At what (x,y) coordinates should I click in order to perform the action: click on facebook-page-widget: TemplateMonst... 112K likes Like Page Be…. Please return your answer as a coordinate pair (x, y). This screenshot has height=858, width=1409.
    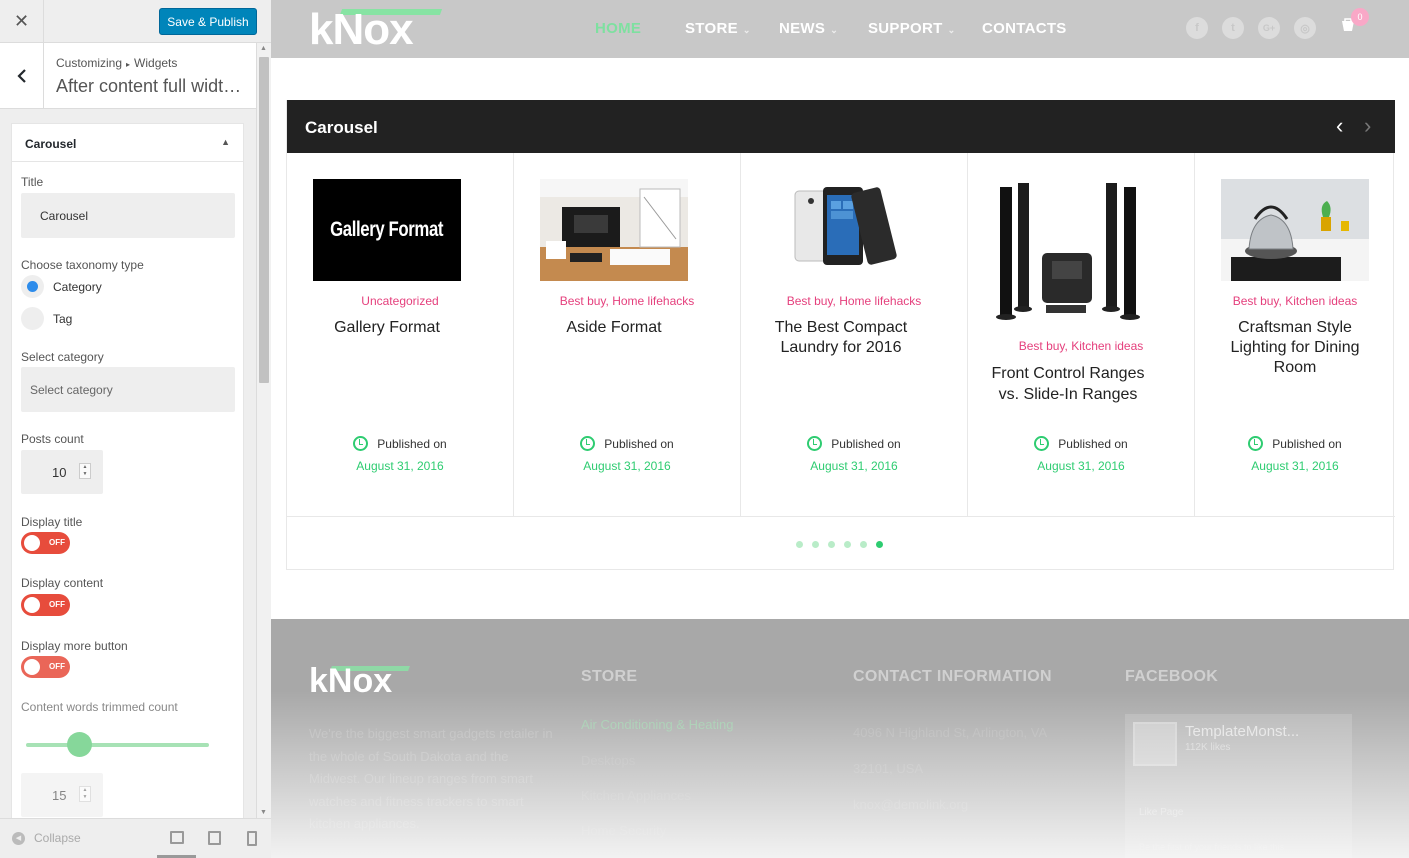
    Looking at the image, I should click on (1238, 786).